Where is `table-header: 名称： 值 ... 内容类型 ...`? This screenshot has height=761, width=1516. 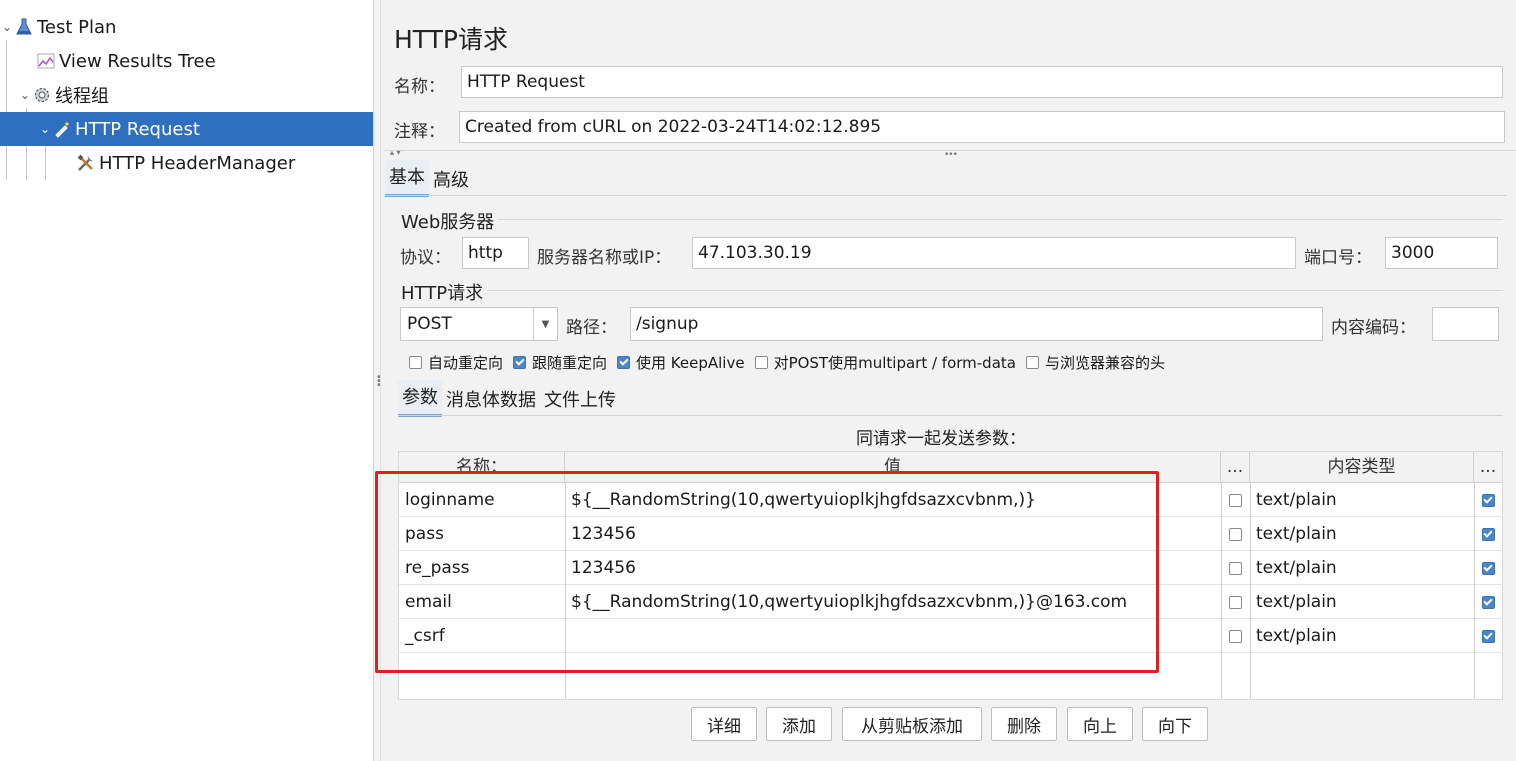 table-header: 名称： 值 ... 内容类型 ... is located at coordinates (950, 467).